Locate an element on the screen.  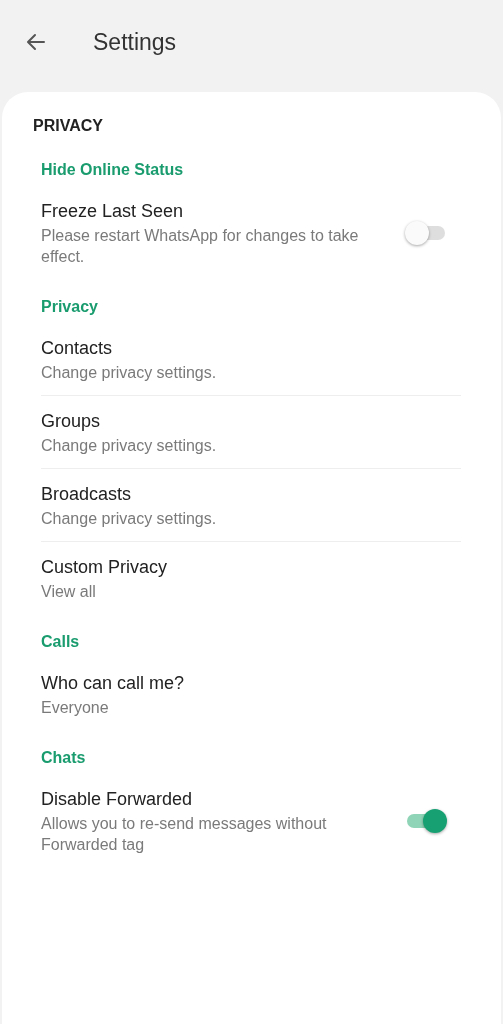
setting-description: Allows you to re-send messages without Forwarded tag is located at coordinates (184, 834).